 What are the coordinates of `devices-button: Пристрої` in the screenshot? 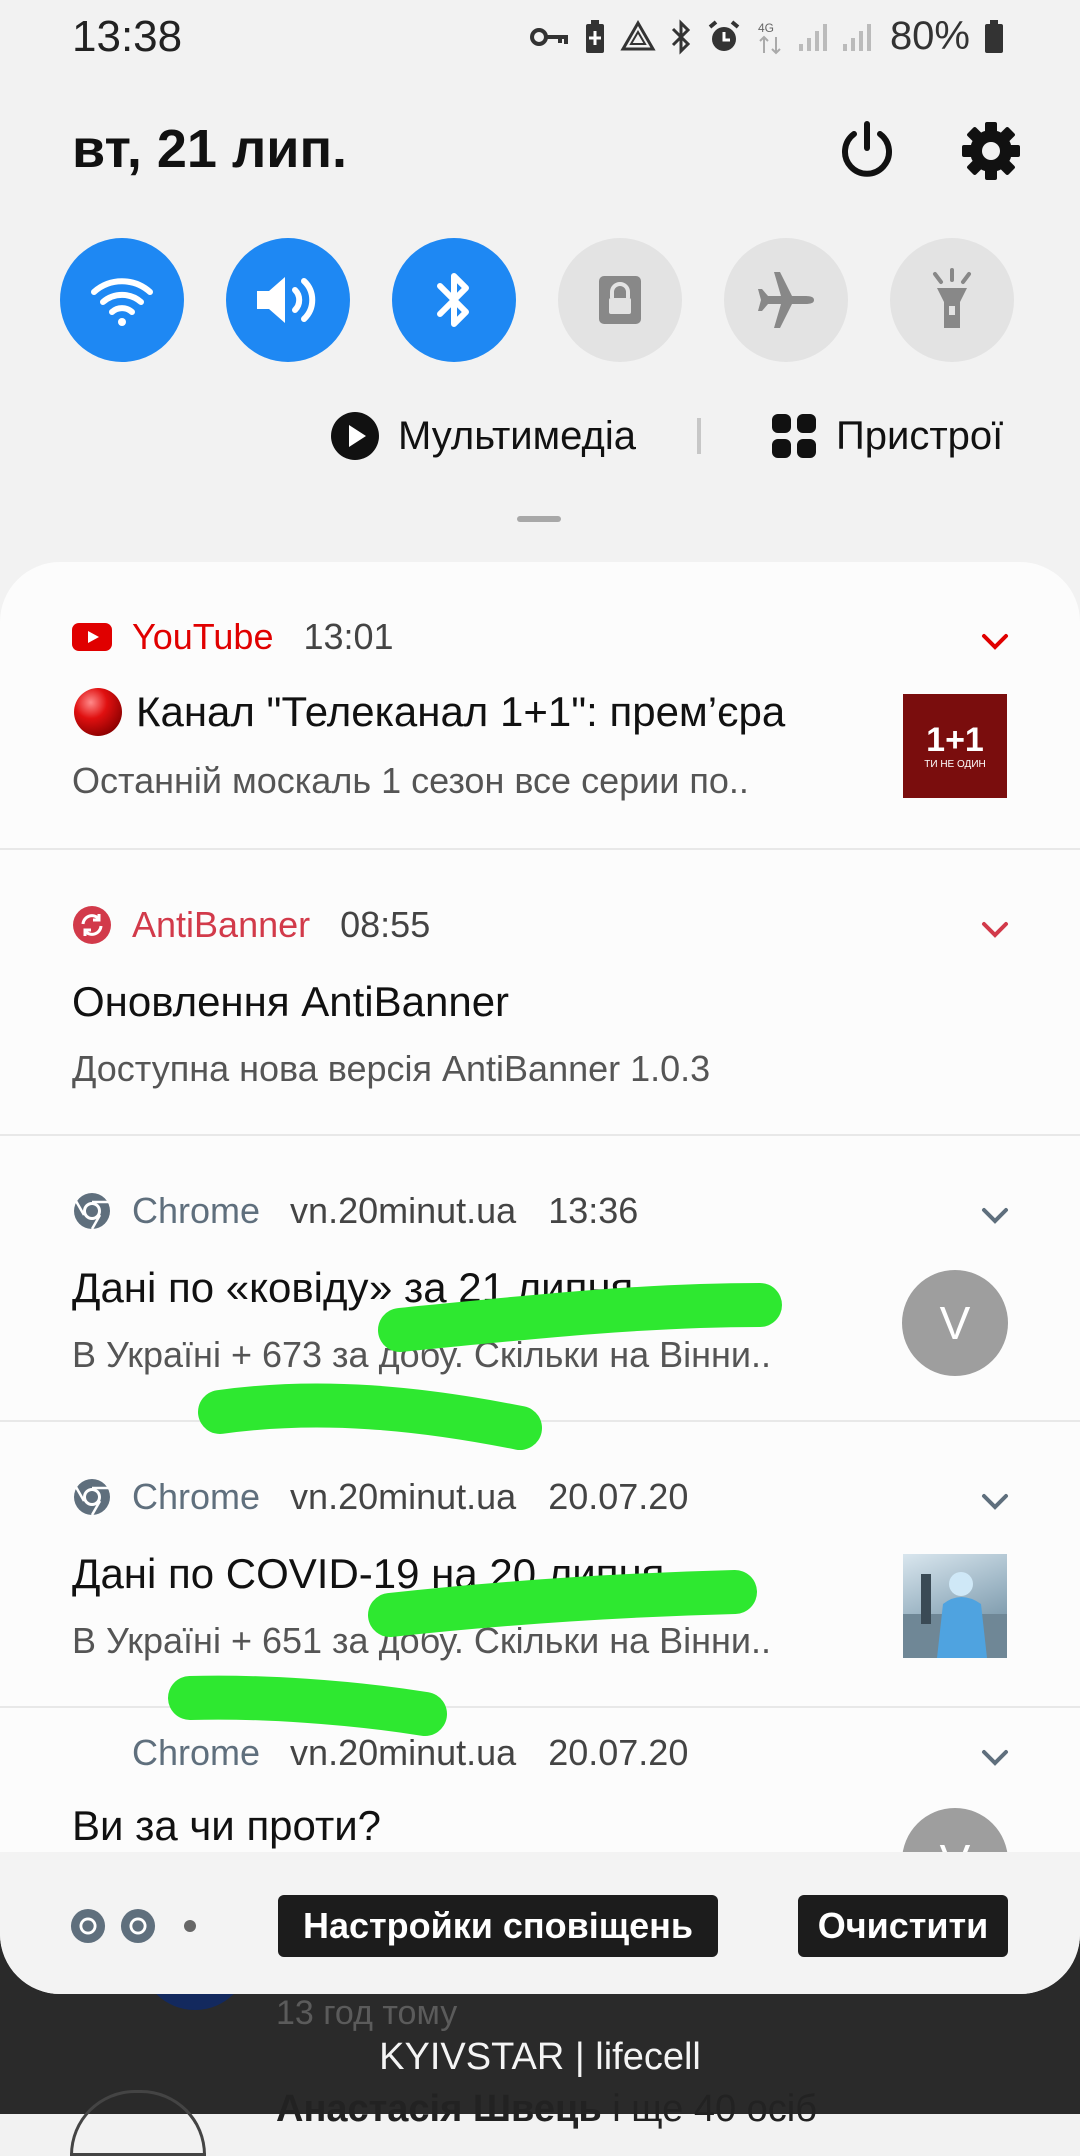 It's located at (886, 436).